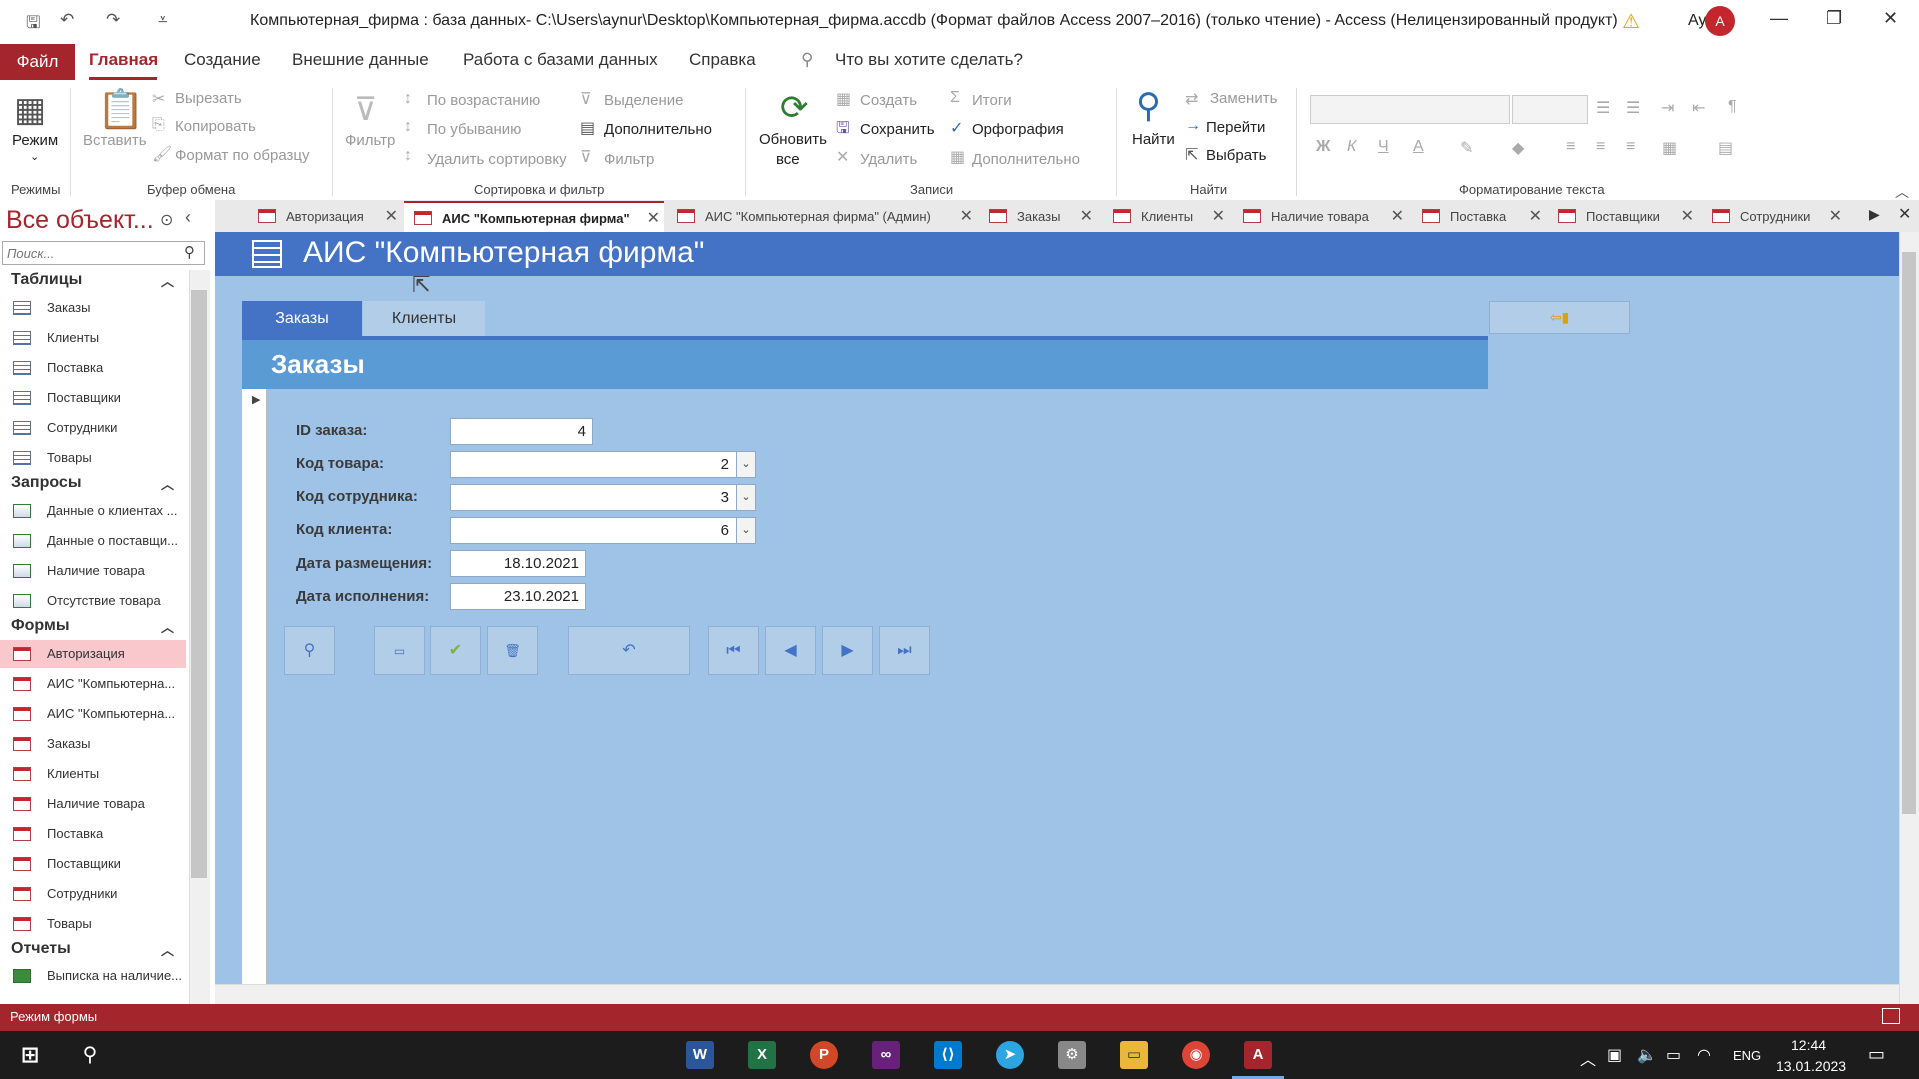 The image size is (1919, 1079). Describe the element at coordinates (93, 654) in the screenshot. I see `nav-item-form-auth: Авторизация` at that location.